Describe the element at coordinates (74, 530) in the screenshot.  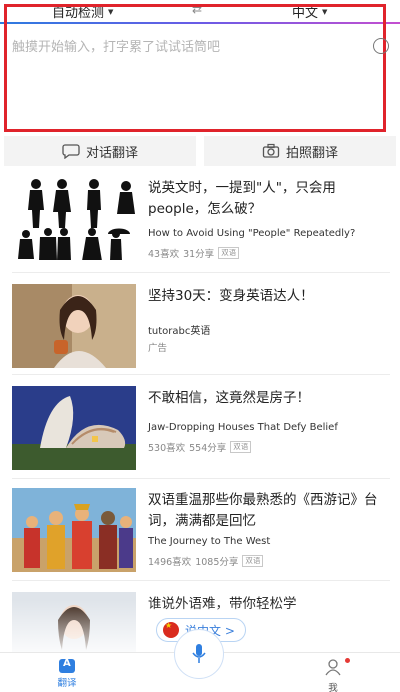
I see `journey-to-the-west-image` at that location.